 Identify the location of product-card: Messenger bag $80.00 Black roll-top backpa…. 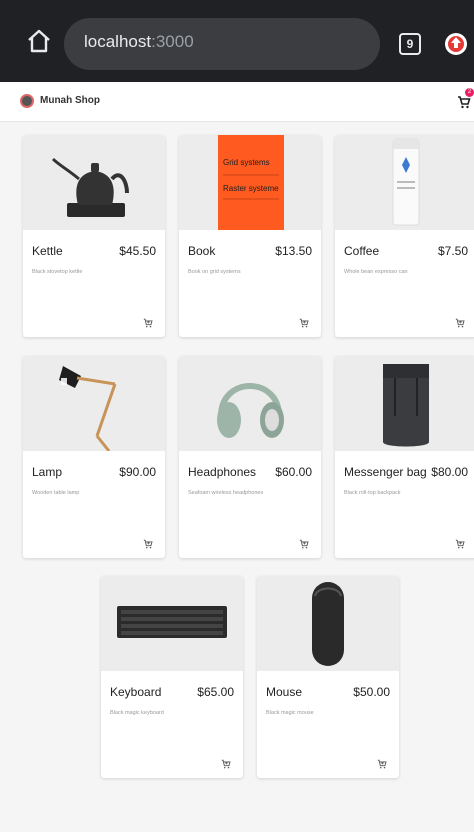
(404, 457).